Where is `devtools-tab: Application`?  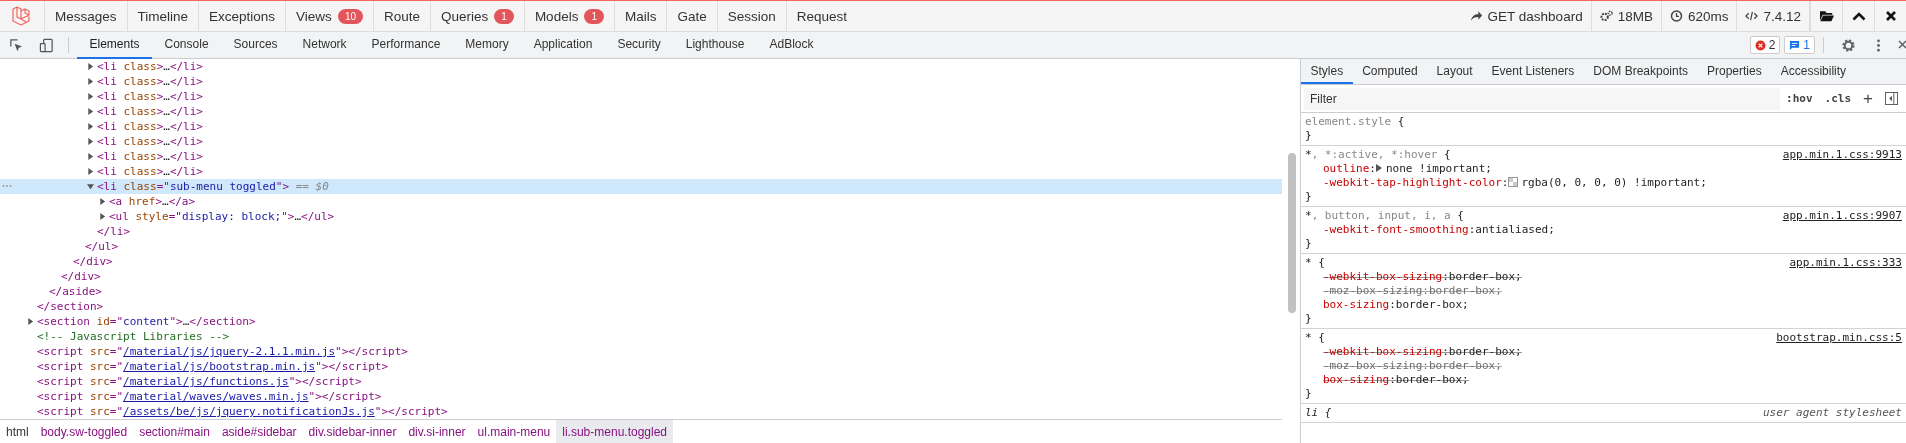 devtools-tab: Application is located at coordinates (563, 45).